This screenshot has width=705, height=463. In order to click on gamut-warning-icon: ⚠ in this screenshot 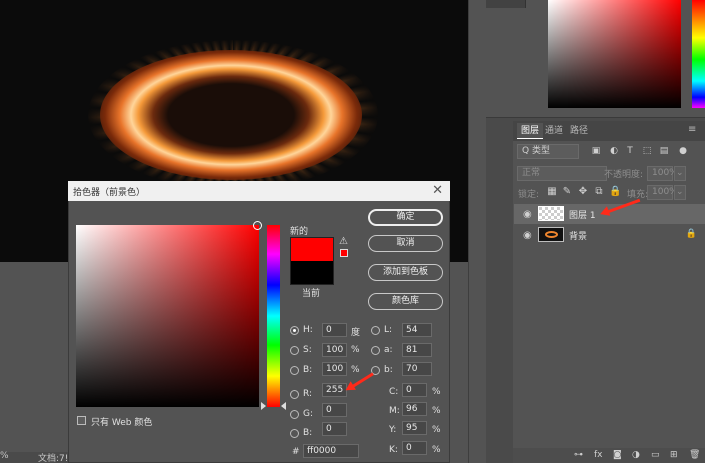, I will do `click(343, 241)`.